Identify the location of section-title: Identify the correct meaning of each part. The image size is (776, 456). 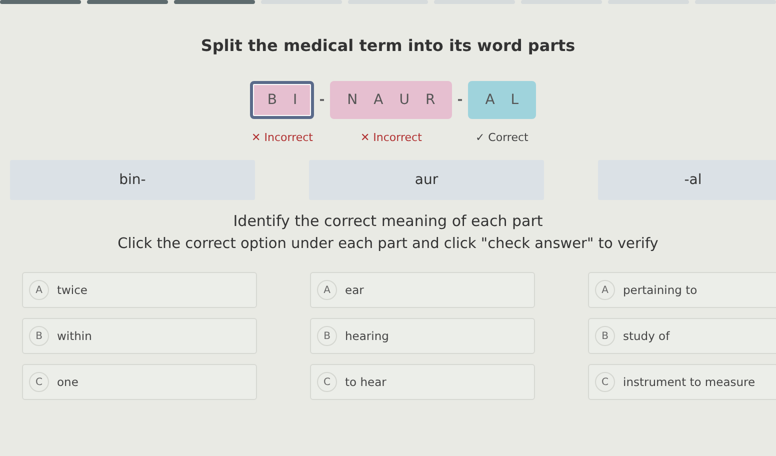
(388, 221).